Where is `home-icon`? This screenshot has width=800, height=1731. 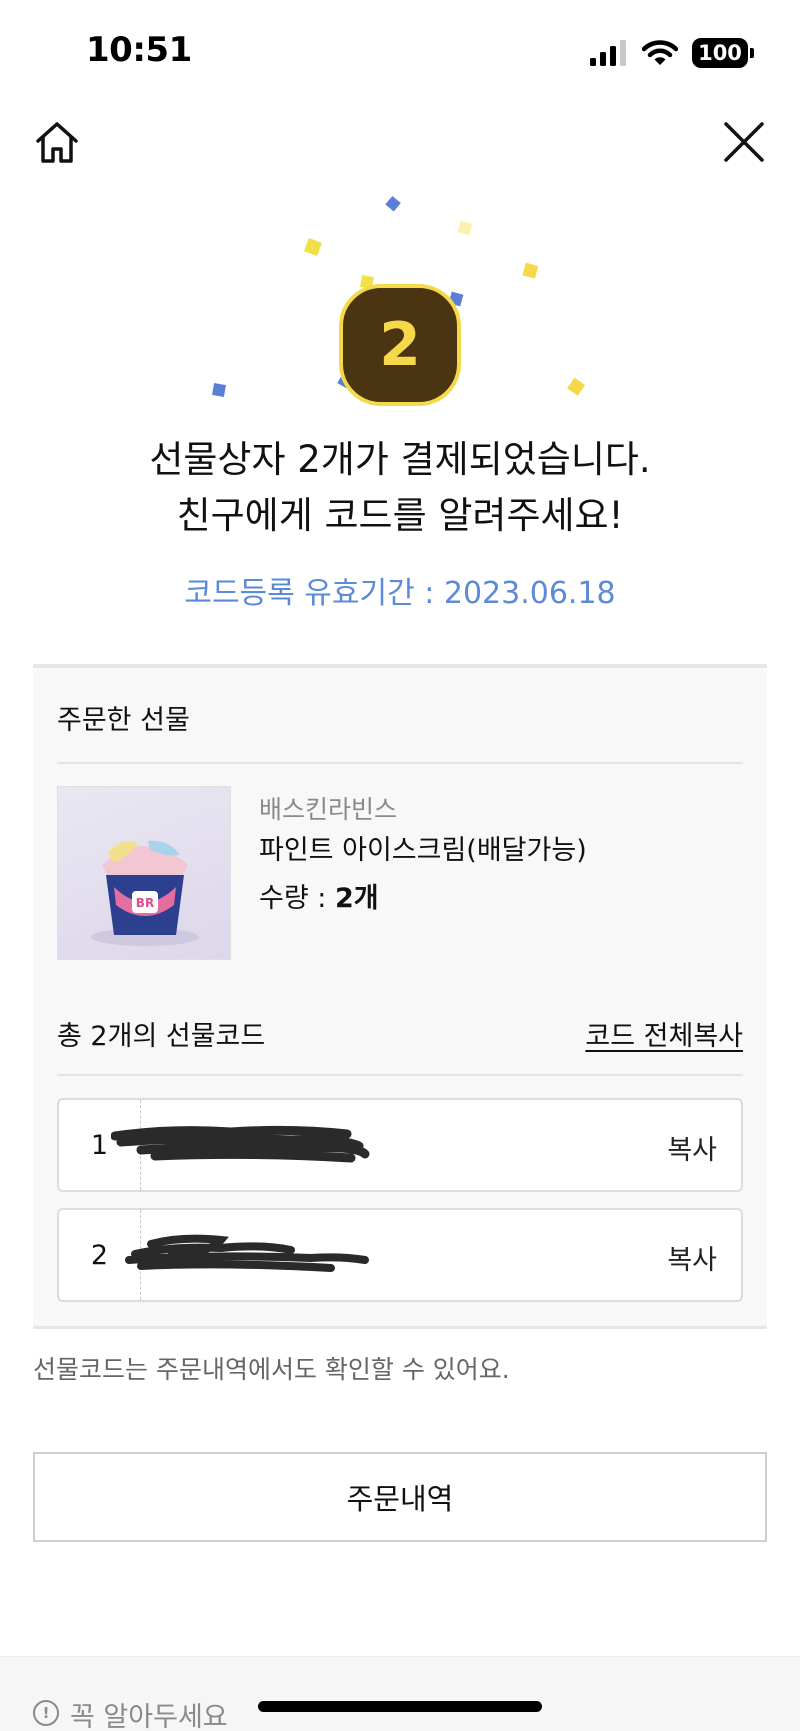
home-icon is located at coordinates (57, 142).